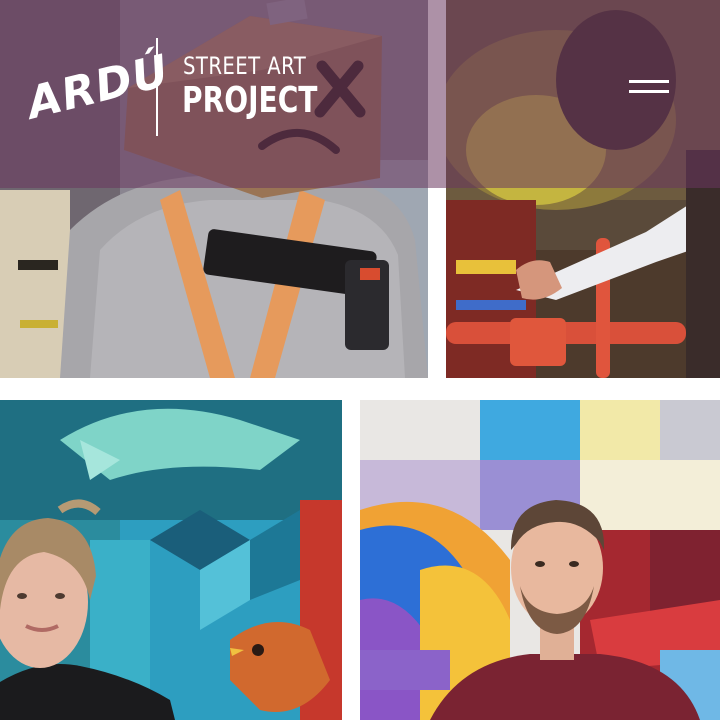  Describe the element at coordinates (250, 100) in the screenshot. I see `logo-tagline-line2: PROJECT` at that location.